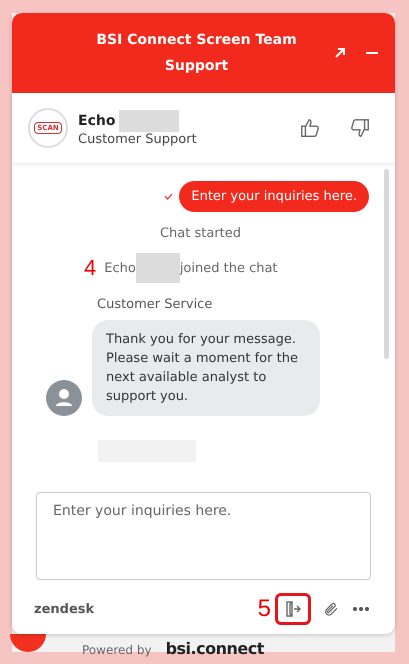 The width and height of the screenshot is (409, 664). Describe the element at coordinates (155, 304) in the screenshot. I see `sender-name: Customer Service` at that location.